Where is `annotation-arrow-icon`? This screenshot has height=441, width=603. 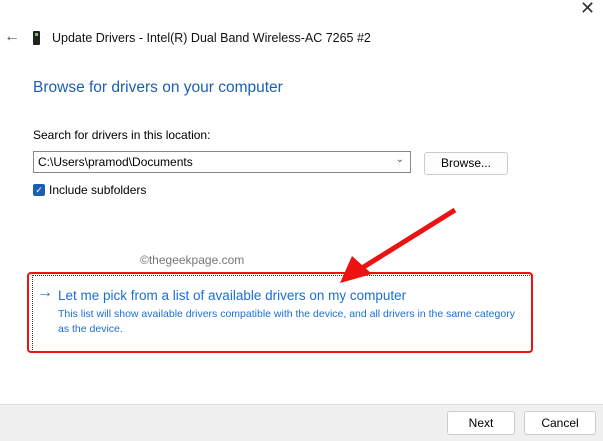
annotation-arrow-icon is located at coordinates (398, 245).